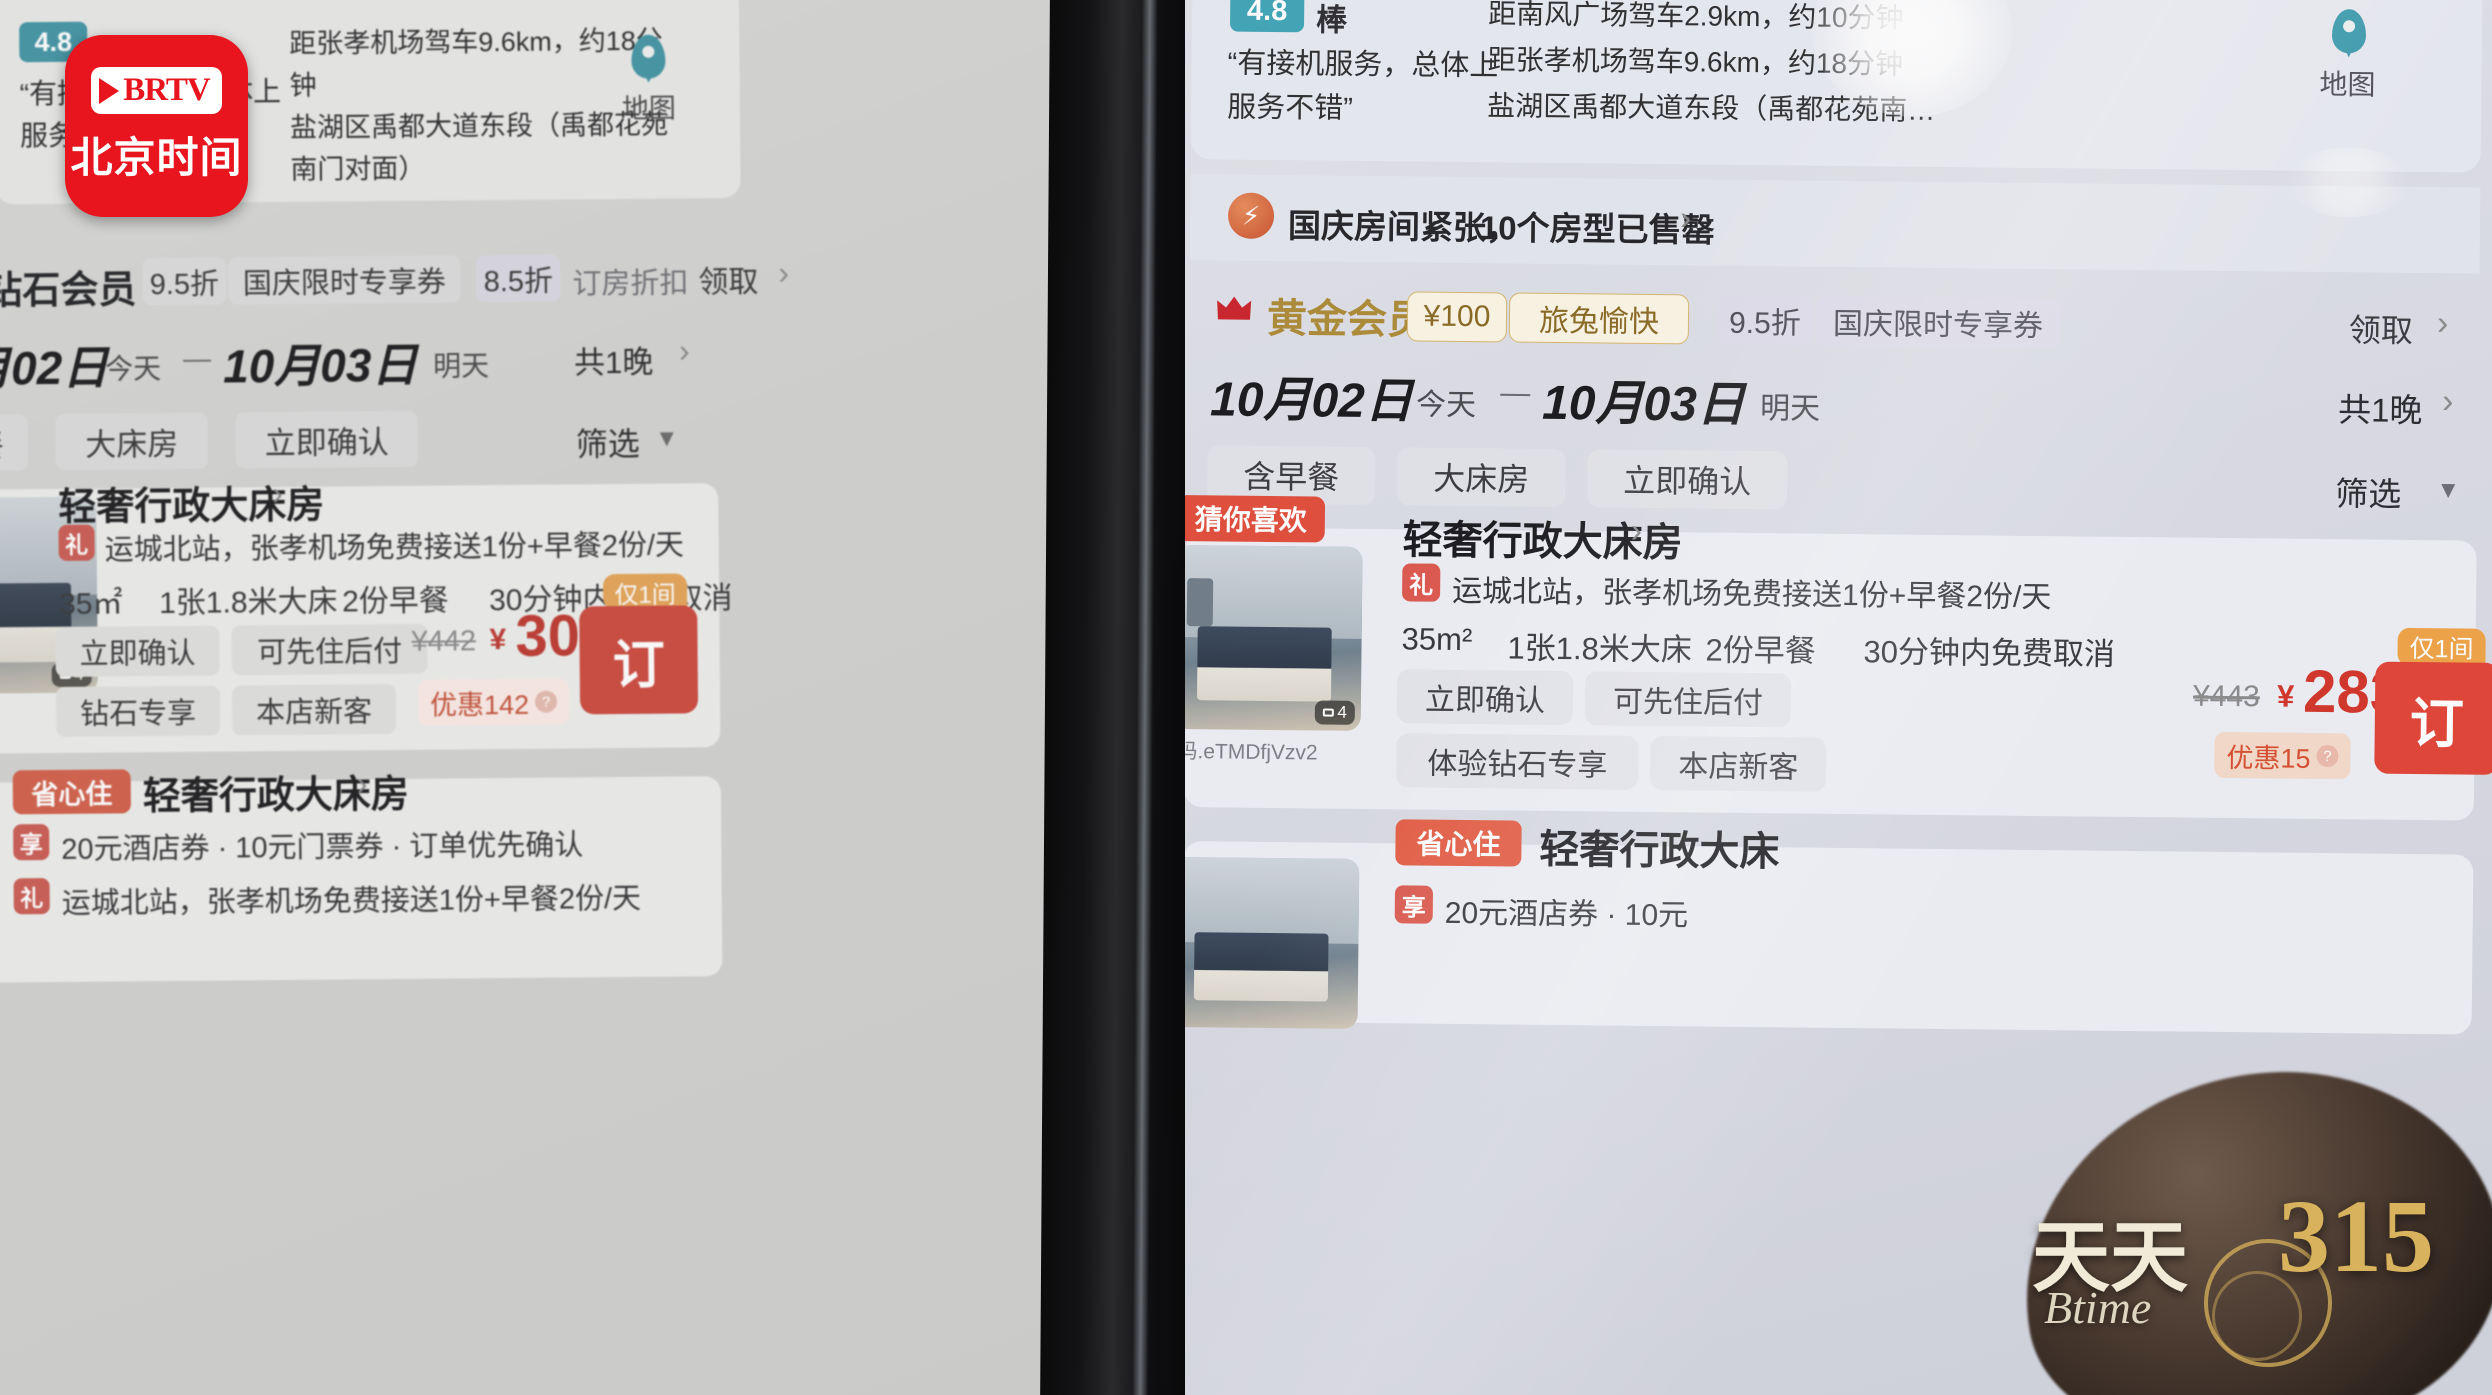 The width and height of the screenshot is (2492, 1395). I want to click on left-map-button: 地图, so click(649, 79).